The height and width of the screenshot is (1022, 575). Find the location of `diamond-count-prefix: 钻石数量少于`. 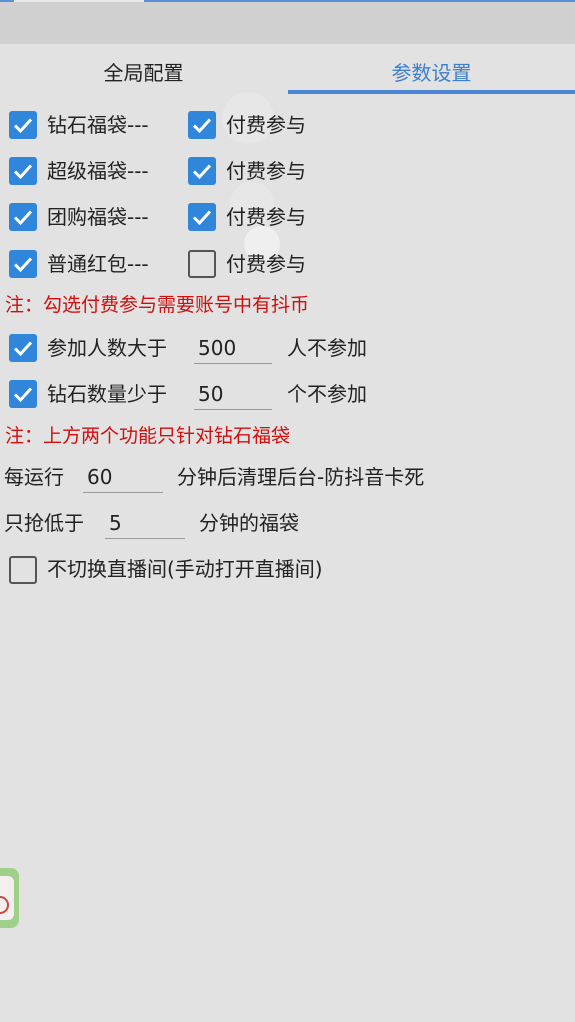

diamond-count-prefix: 钻石数量少于 is located at coordinates (107, 394).